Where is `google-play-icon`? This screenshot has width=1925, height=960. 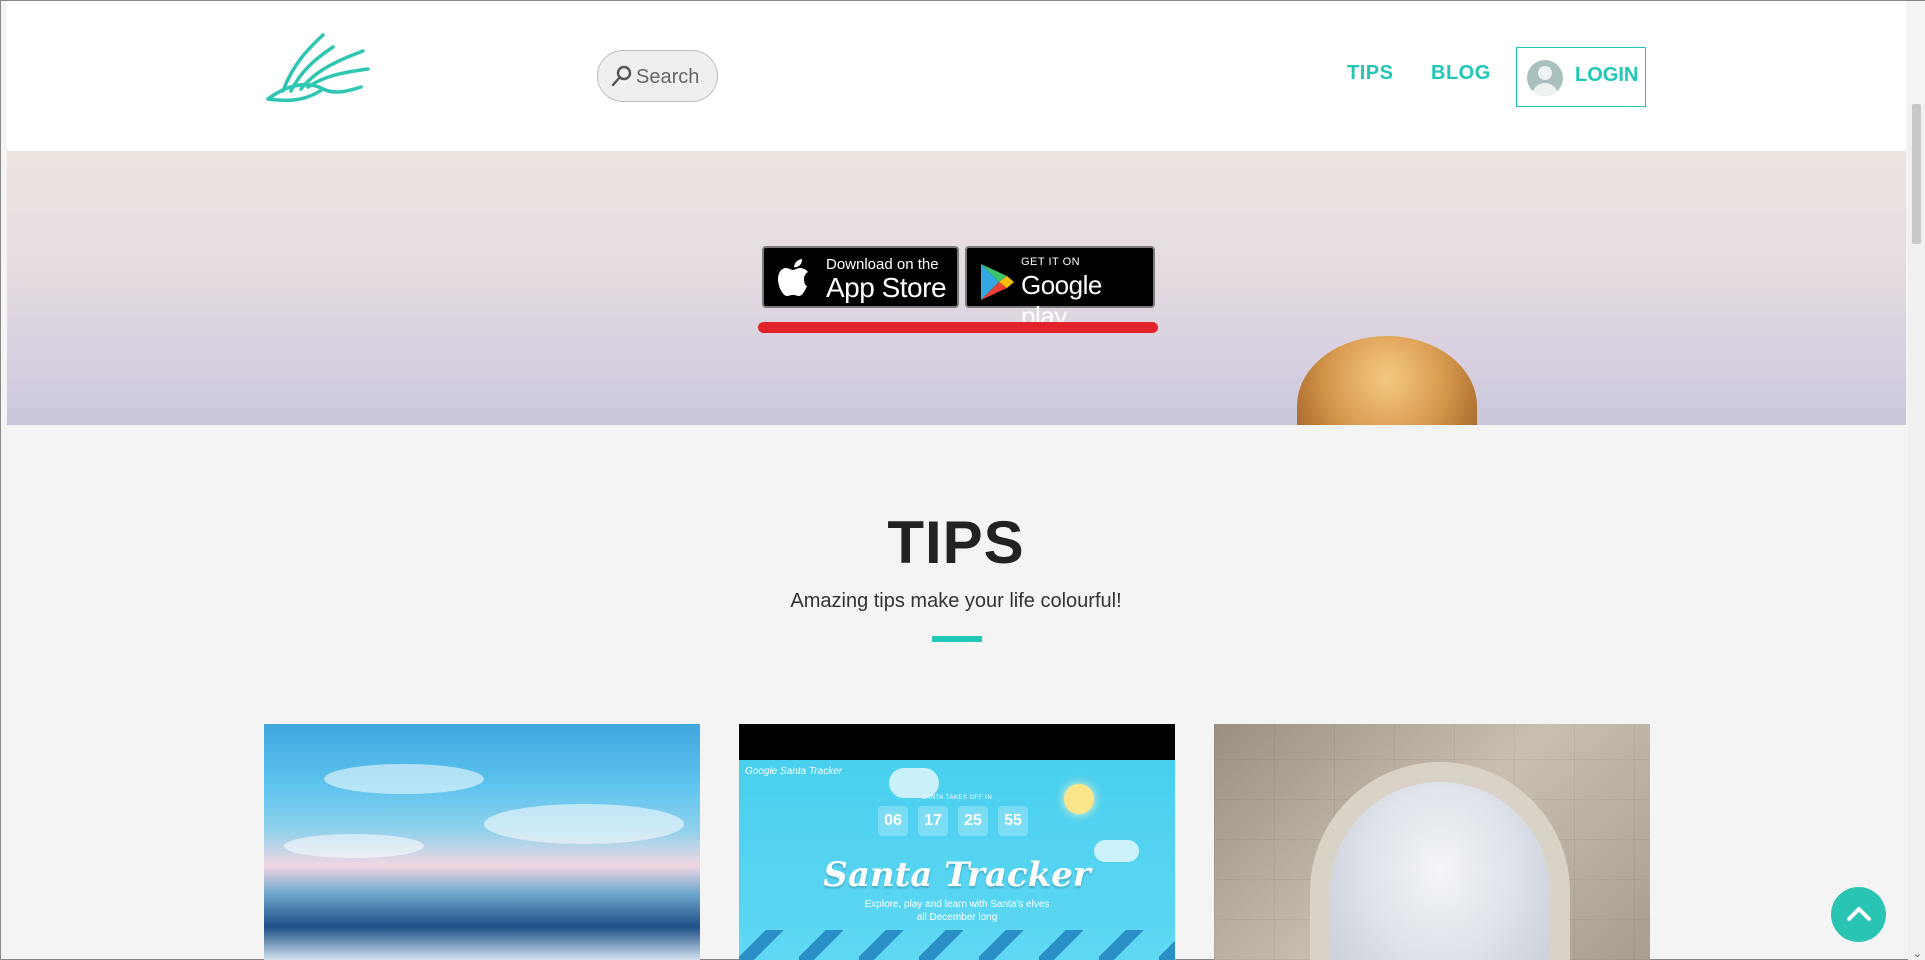 google-play-icon is located at coordinates (997, 282).